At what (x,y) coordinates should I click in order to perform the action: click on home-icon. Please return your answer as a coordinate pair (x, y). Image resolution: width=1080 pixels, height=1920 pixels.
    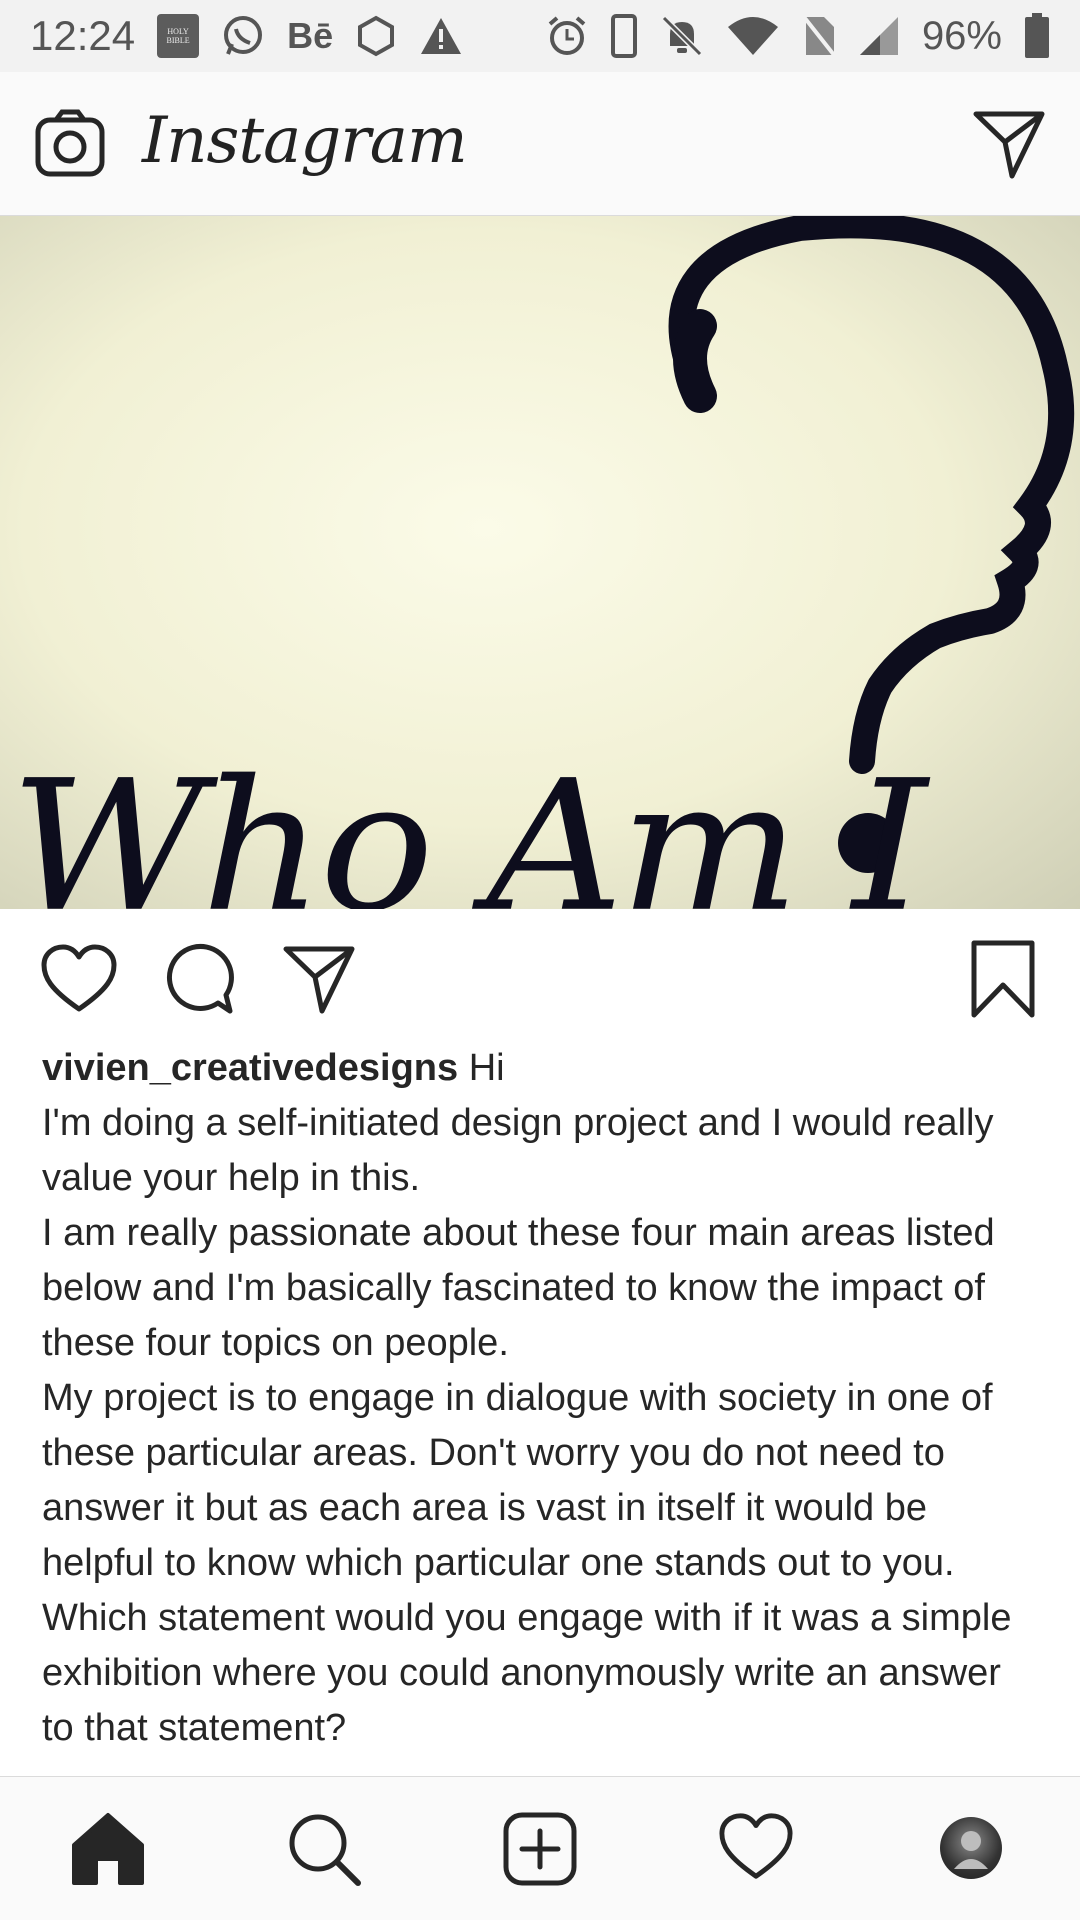
    Looking at the image, I should click on (108, 1849).